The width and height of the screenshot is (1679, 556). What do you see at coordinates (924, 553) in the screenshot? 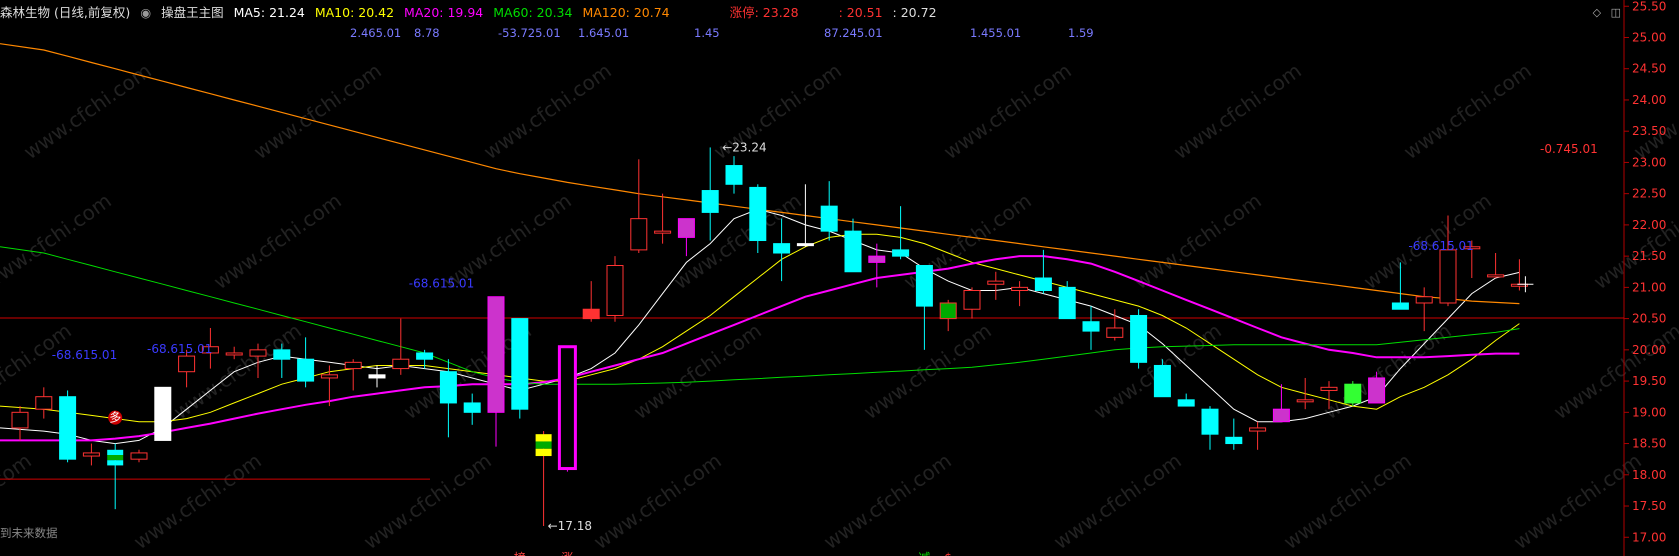
I see `signal-marker: 减` at bounding box center [924, 553].